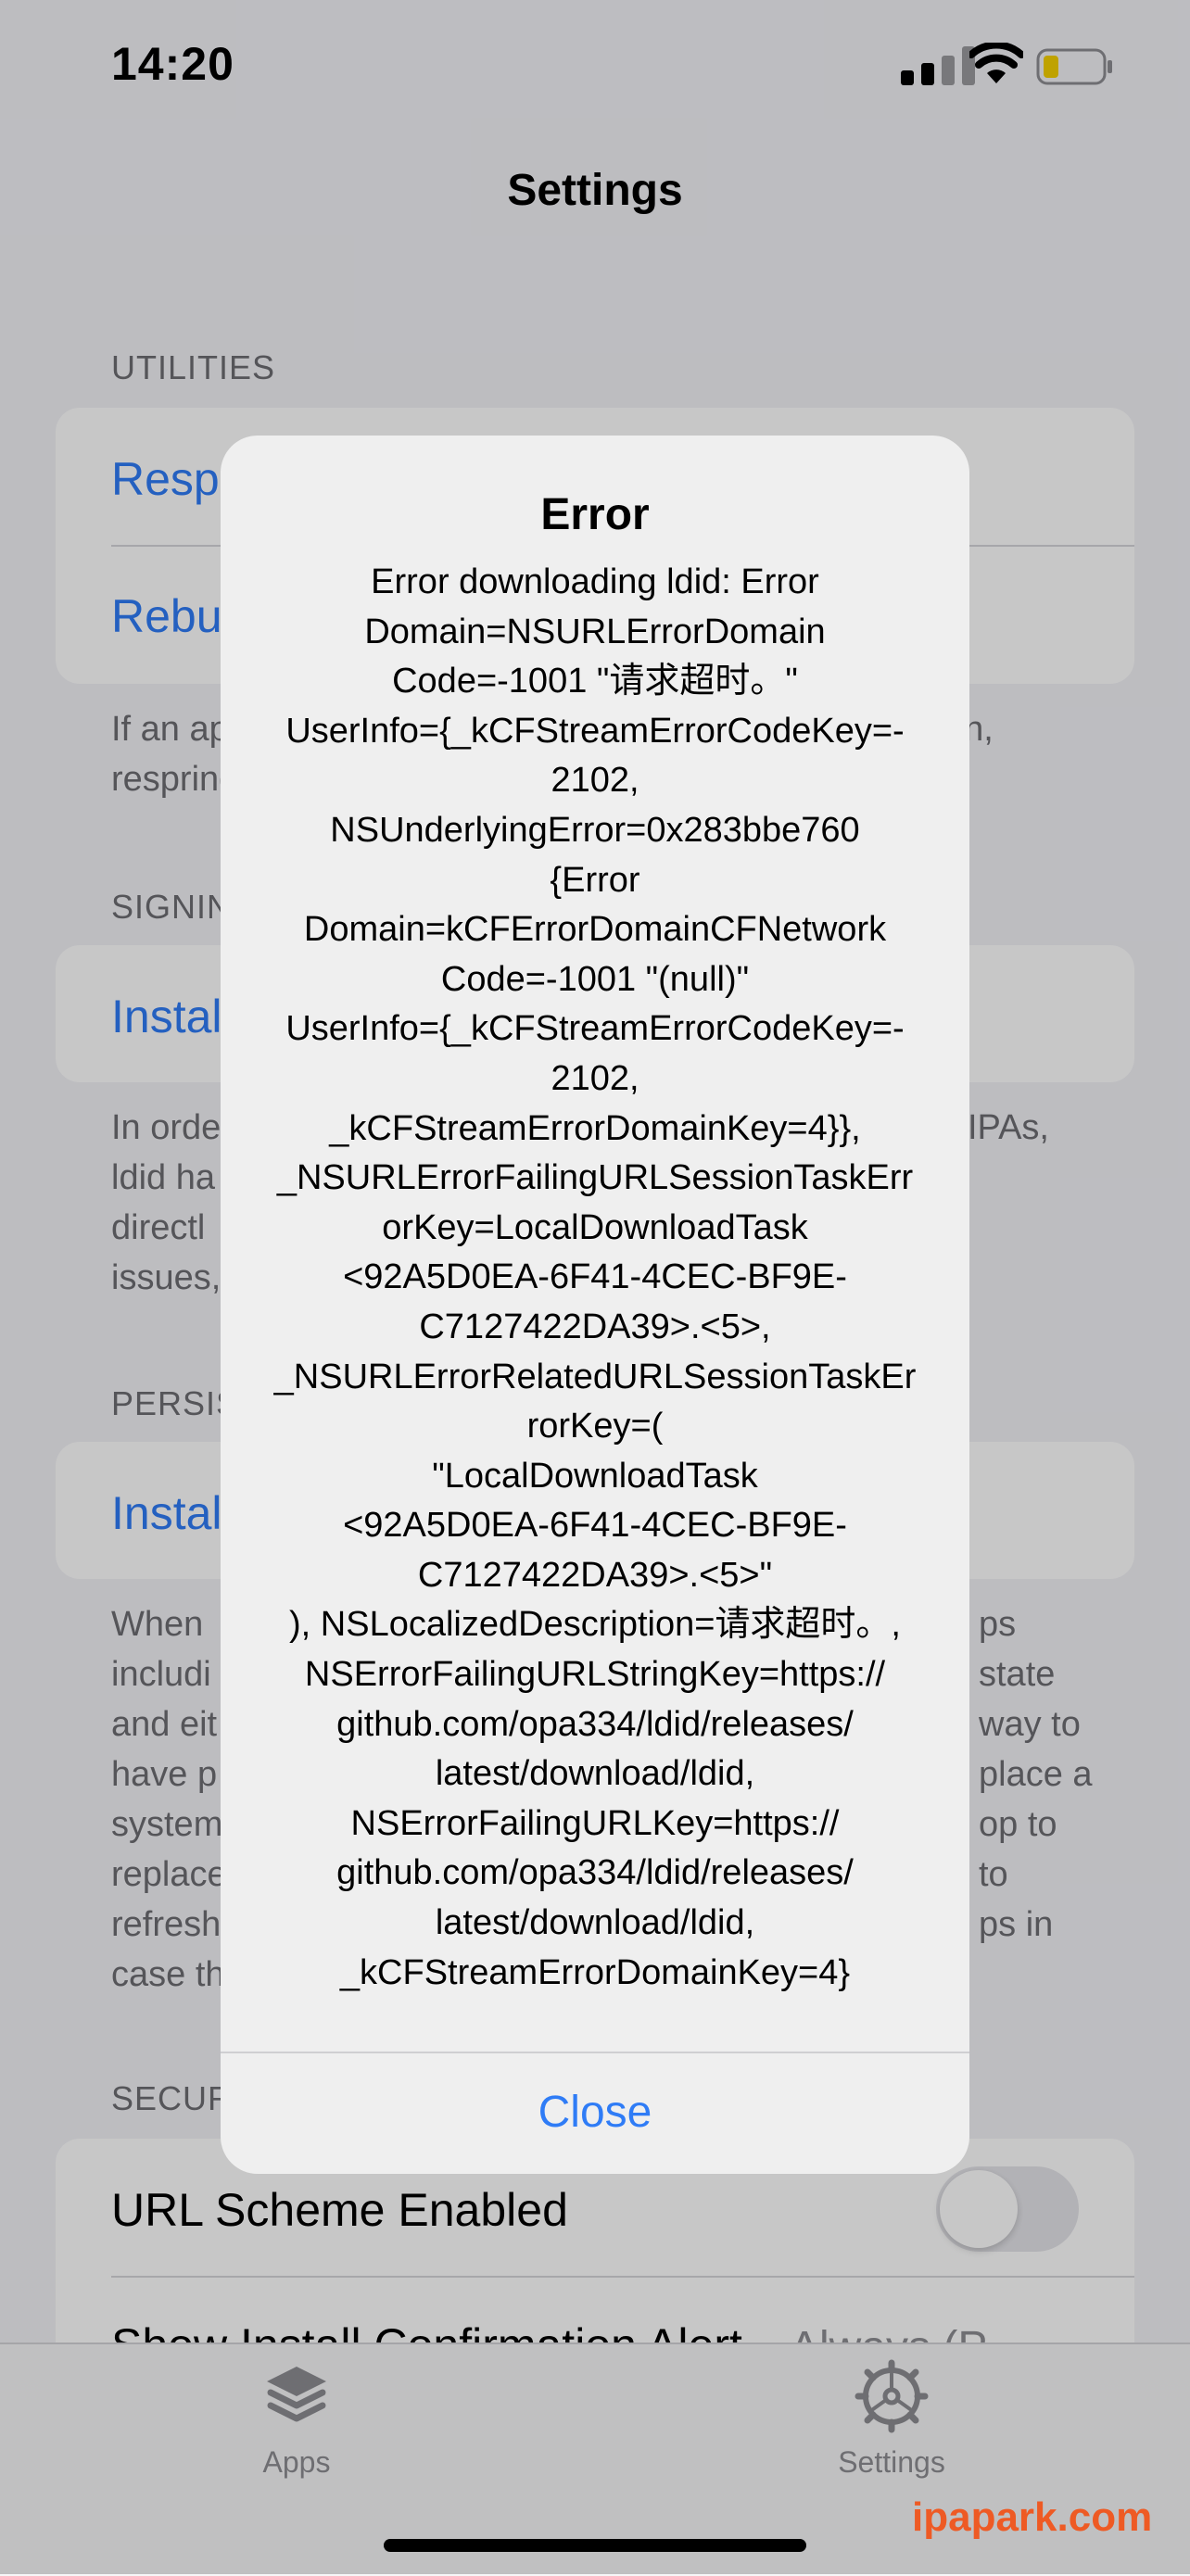 This screenshot has width=1190, height=2576. I want to click on alert-title: Error, so click(595, 514).